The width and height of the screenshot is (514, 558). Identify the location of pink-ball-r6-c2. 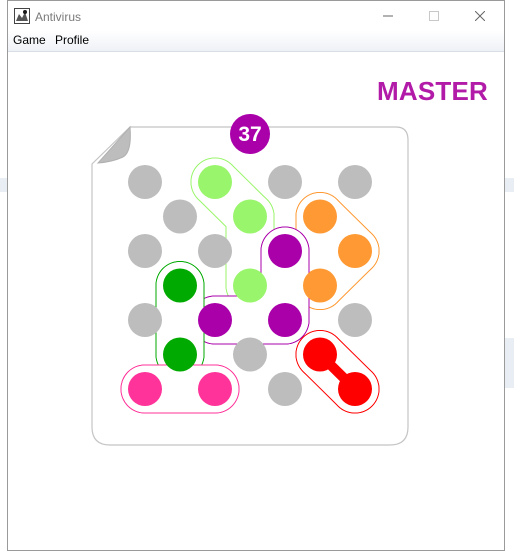
(215, 389).